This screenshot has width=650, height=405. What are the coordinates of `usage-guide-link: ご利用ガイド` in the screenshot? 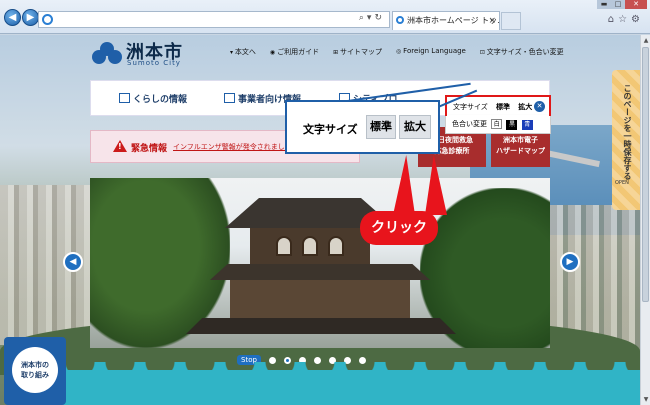 It's located at (294, 53).